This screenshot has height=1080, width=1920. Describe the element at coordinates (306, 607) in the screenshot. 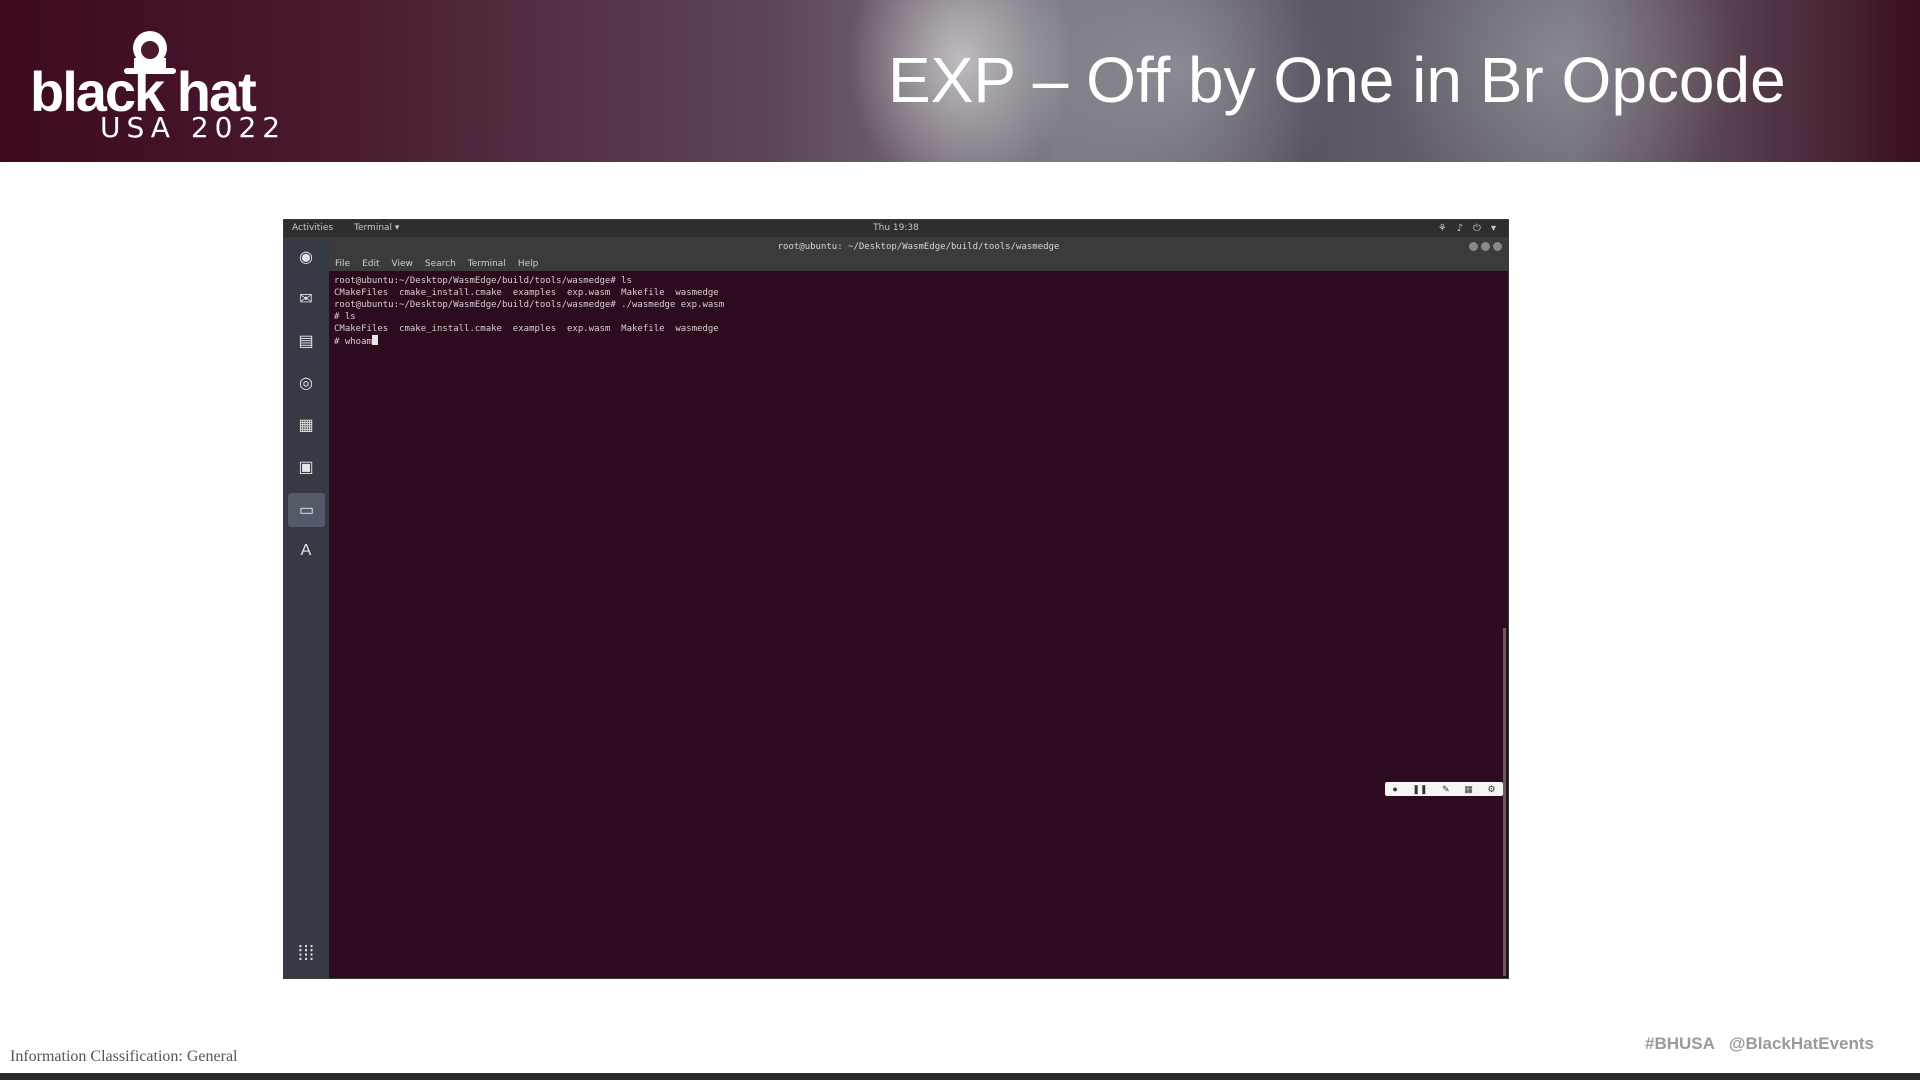

I see `dock: ◉ ✉ ▤ ◎ ▦ ▣ ▭ A ⁞⁞⁞` at that location.